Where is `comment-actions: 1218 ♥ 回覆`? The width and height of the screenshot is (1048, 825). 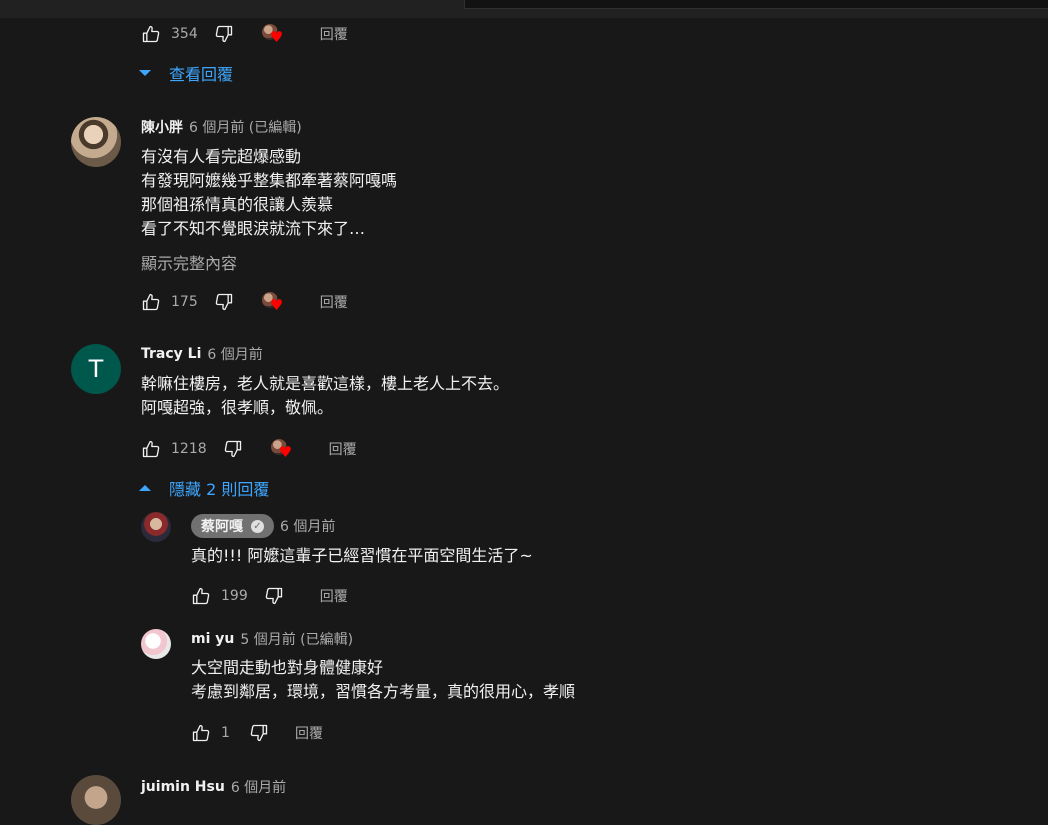 comment-actions: 1218 ♥ 回覆 is located at coordinates (249, 449).